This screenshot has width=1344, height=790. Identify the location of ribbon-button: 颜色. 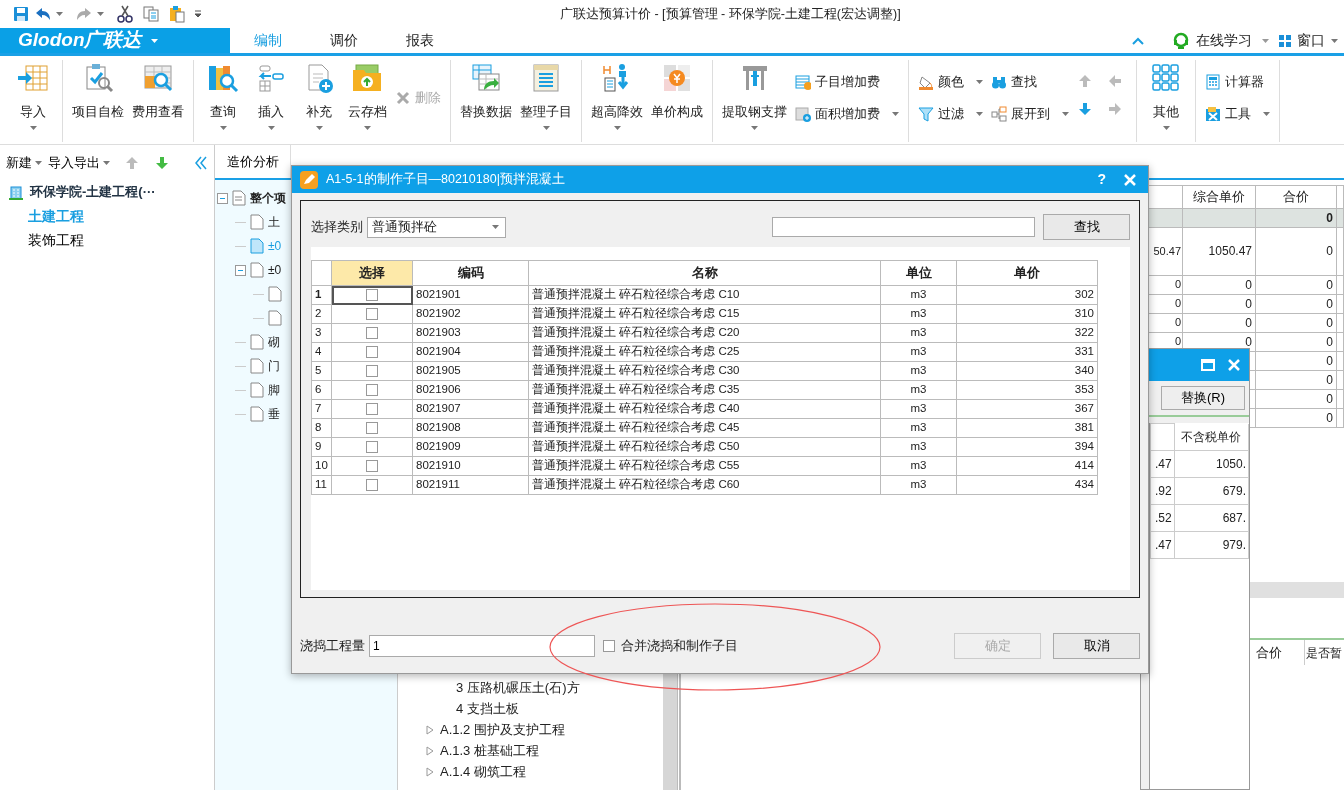
(950, 82).